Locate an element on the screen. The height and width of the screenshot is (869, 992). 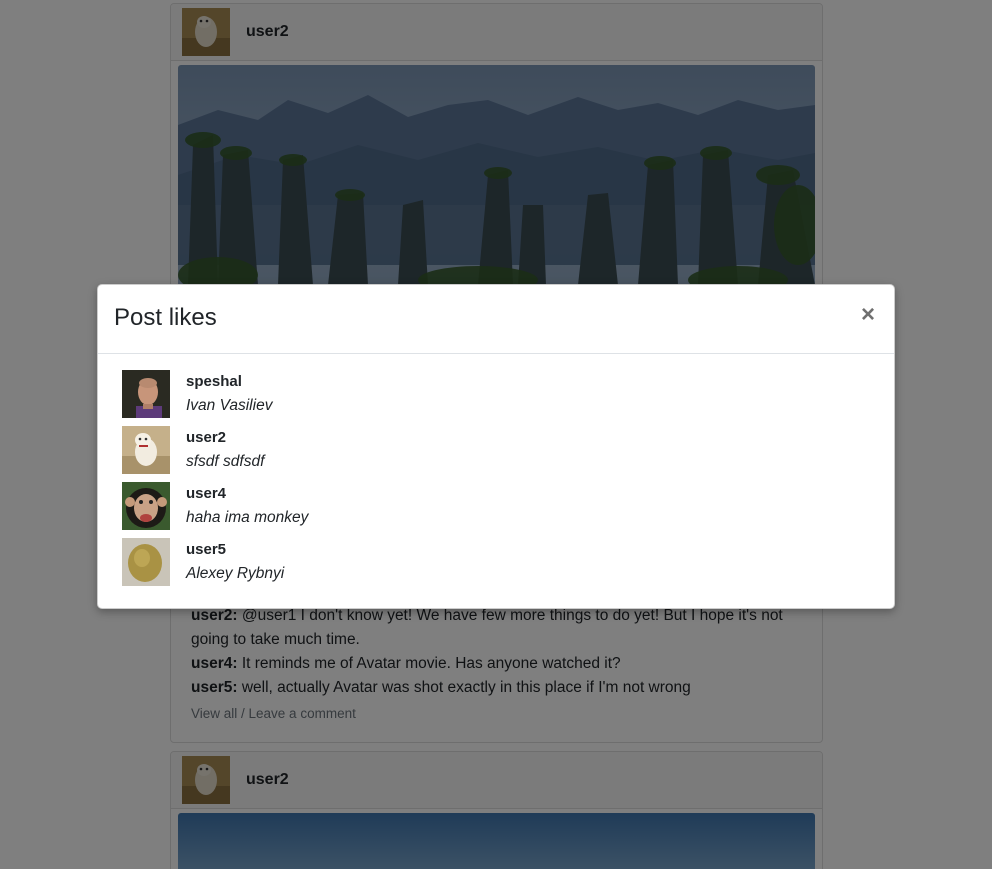
list-item: user4 haha ima monkey is located at coordinates (496, 510).